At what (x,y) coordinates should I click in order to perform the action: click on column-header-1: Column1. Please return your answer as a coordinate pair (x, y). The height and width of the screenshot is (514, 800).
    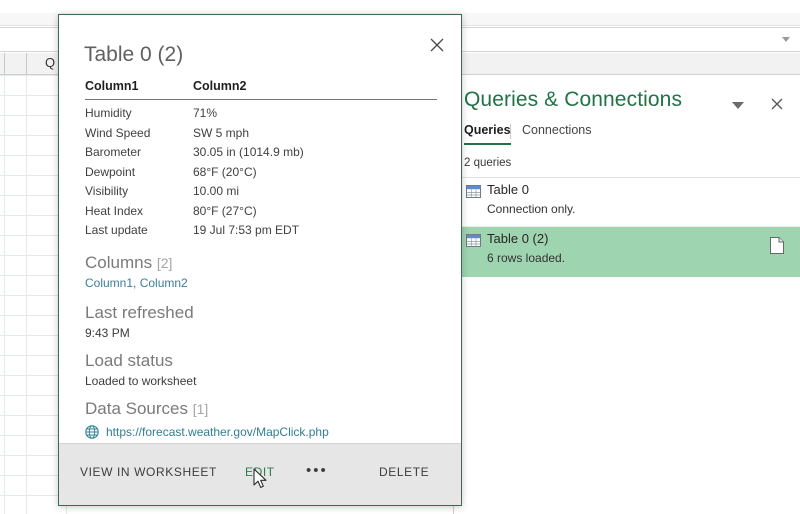
    Looking at the image, I should click on (112, 86).